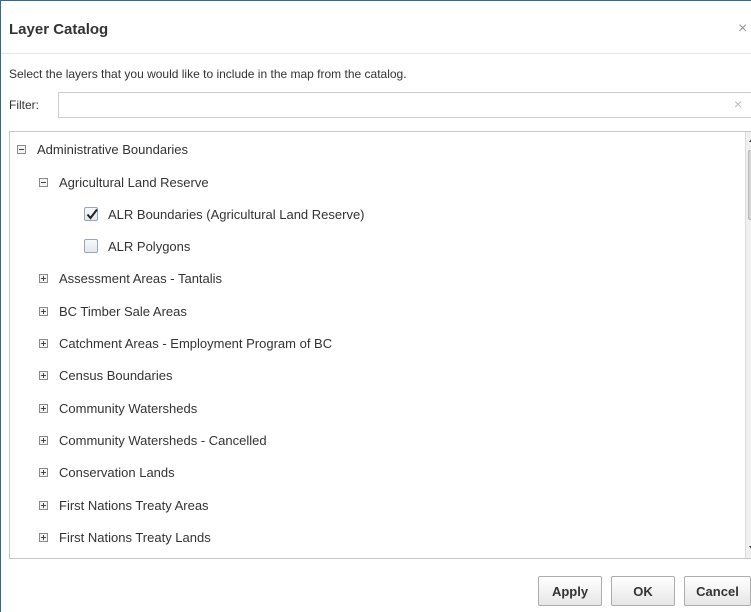 This screenshot has height=612, width=751. Describe the element at coordinates (123, 311) in the screenshot. I see `tree-node-label: BC Timber Sale Areas` at that location.